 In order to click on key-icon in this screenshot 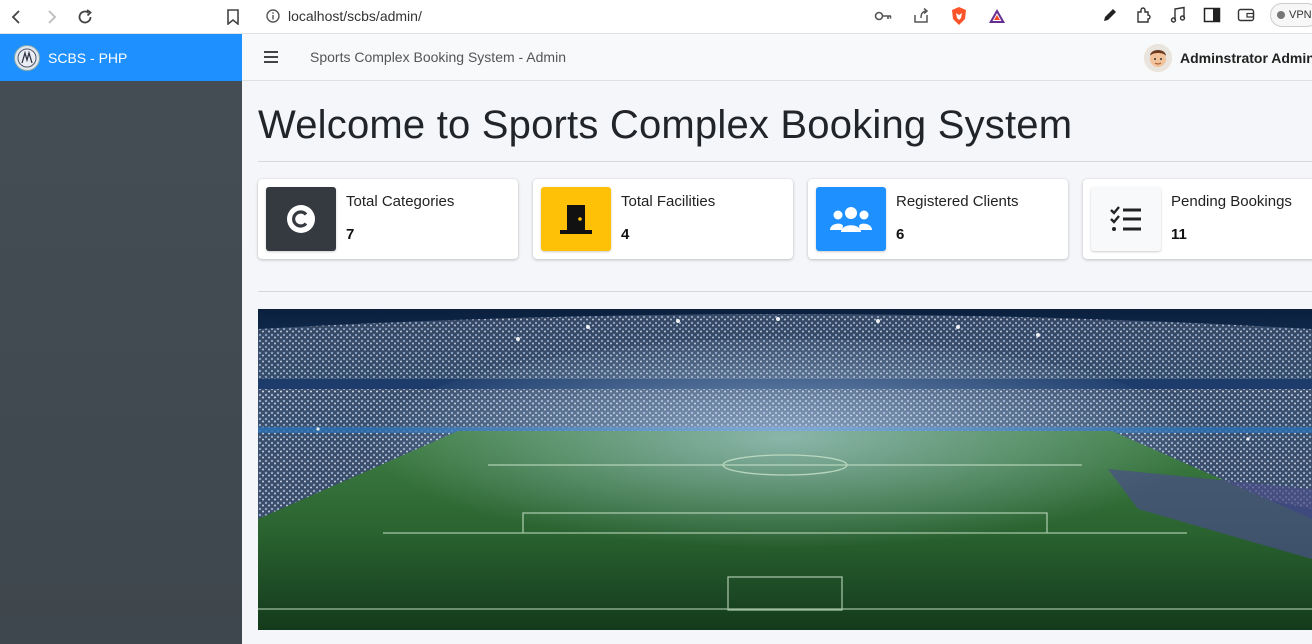, I will do `click(883, 16)`.